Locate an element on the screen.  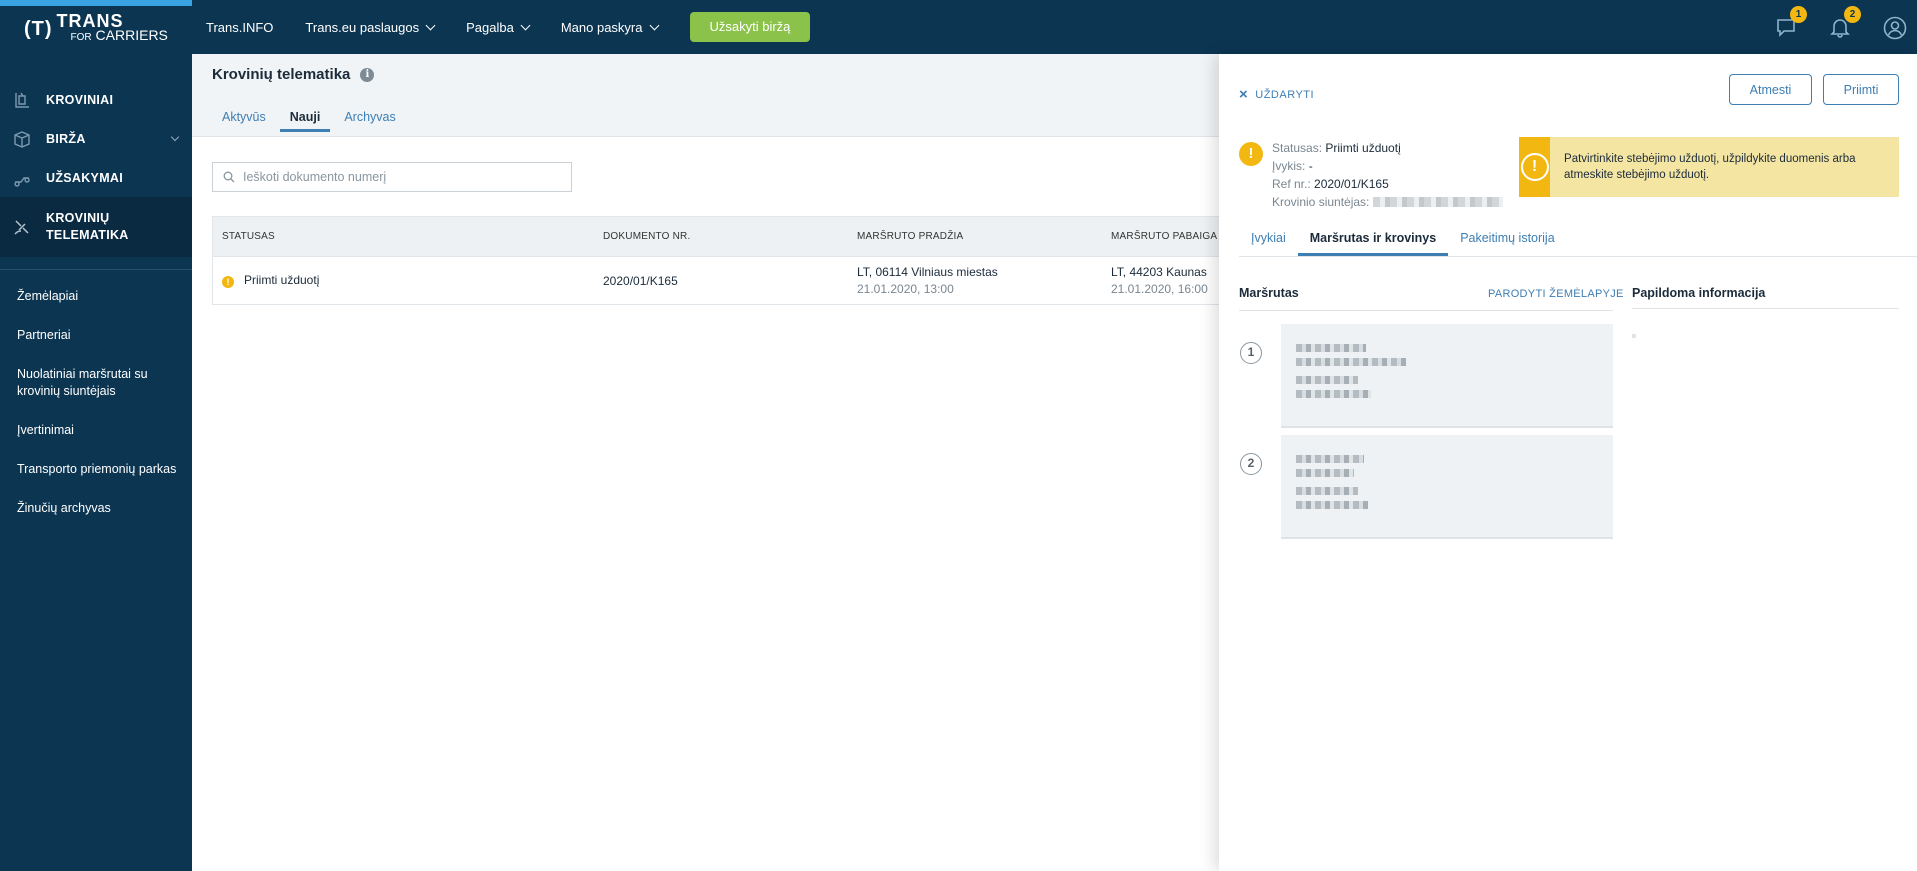
top-accent-stripe is located at coordinates (96, 3).